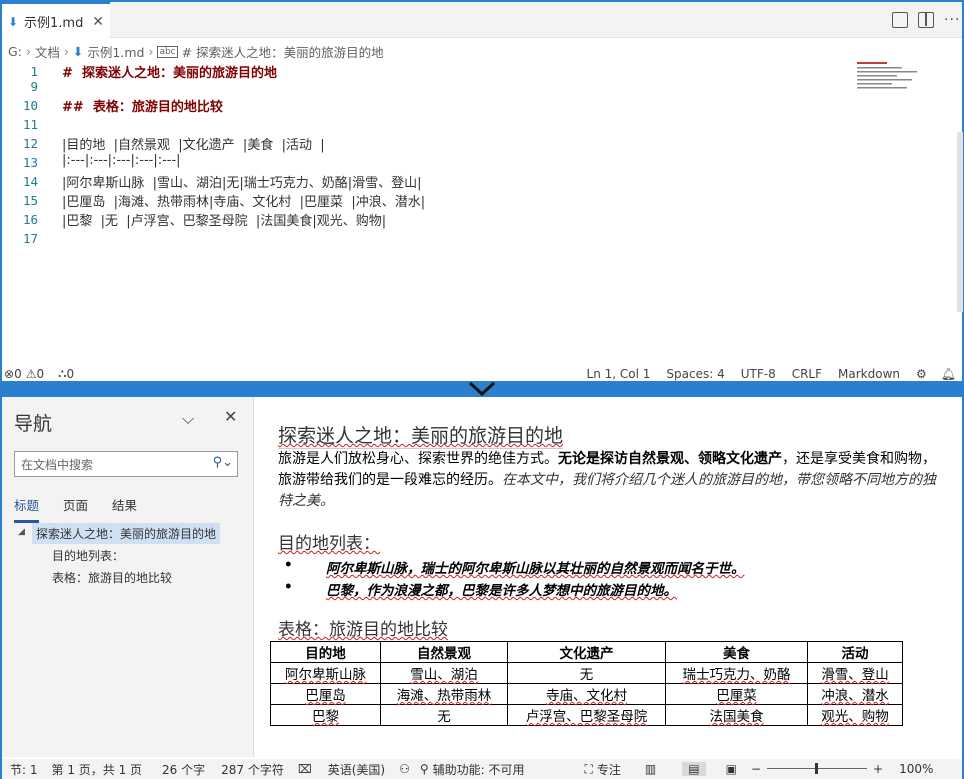 This screenshot has height=779, width=964. I want to click on code-line: |:---|:---|:---|:---|:---|, so click(121, 160).